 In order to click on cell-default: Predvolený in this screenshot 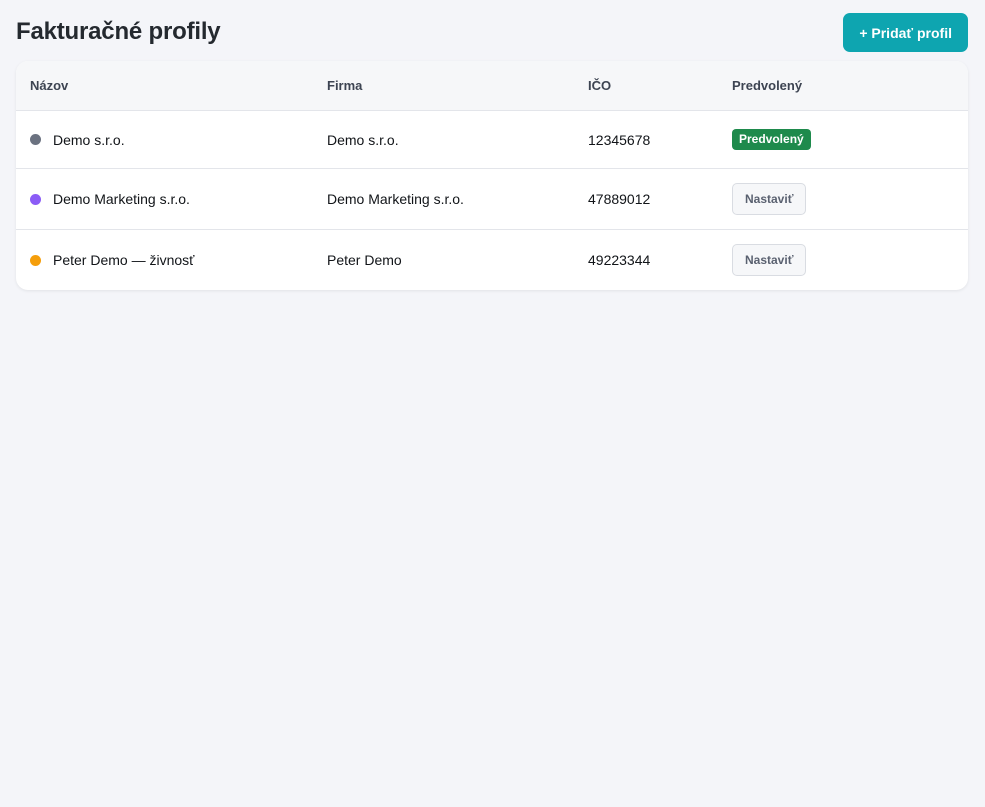, I will do `click(850, 140)`.